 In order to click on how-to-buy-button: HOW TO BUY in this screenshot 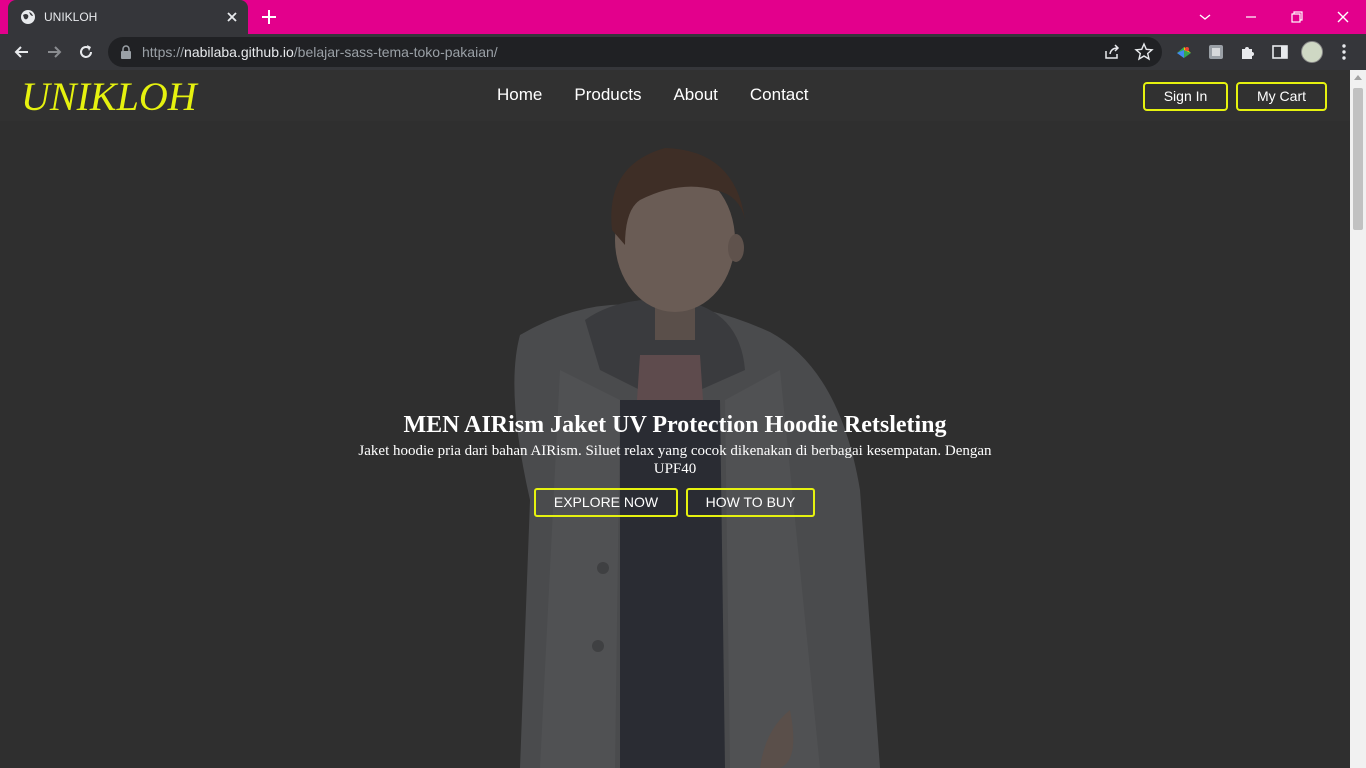, I will do `click(750, 502)`.